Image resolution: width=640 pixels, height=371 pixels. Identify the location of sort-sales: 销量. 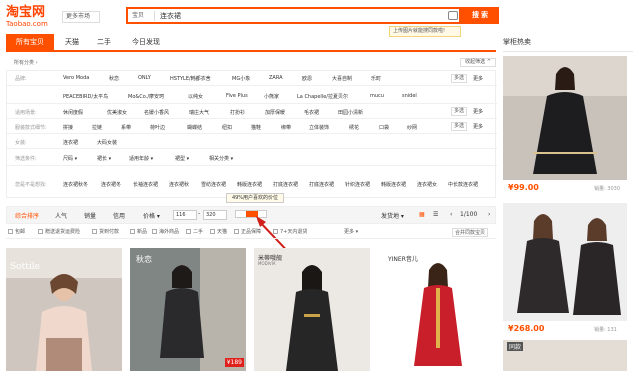
(90, 215).